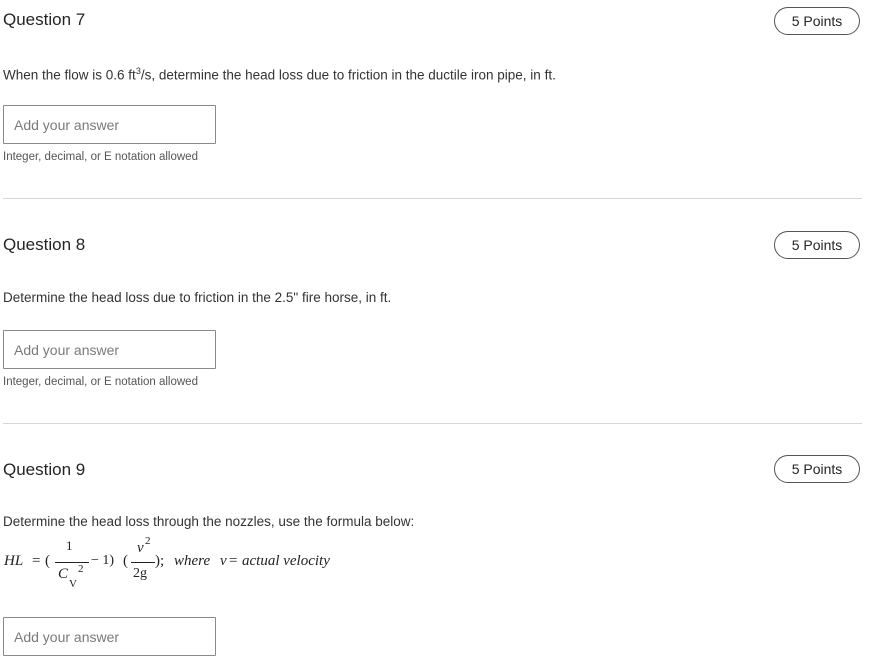 The image size is (878, 659). Describe the element at coordinates (14, 561) in the screenshot. I see `formula-lhs: HL` at that location.